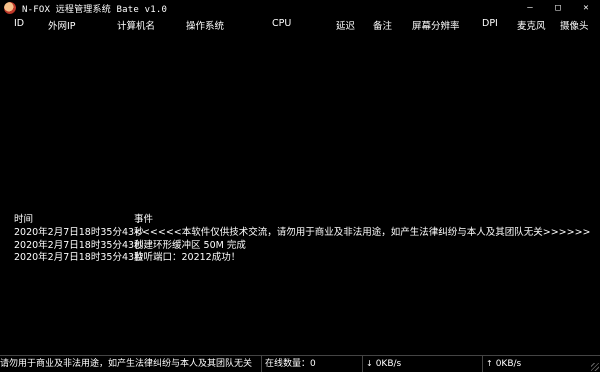 The width and height of the screenshot is (600, 372). What do you see at coordinates (95, 9) in the screenshot?
I see `window-title: N-FOX 远程管理系统 Bate v1.0` at bounding box center [95, 9].